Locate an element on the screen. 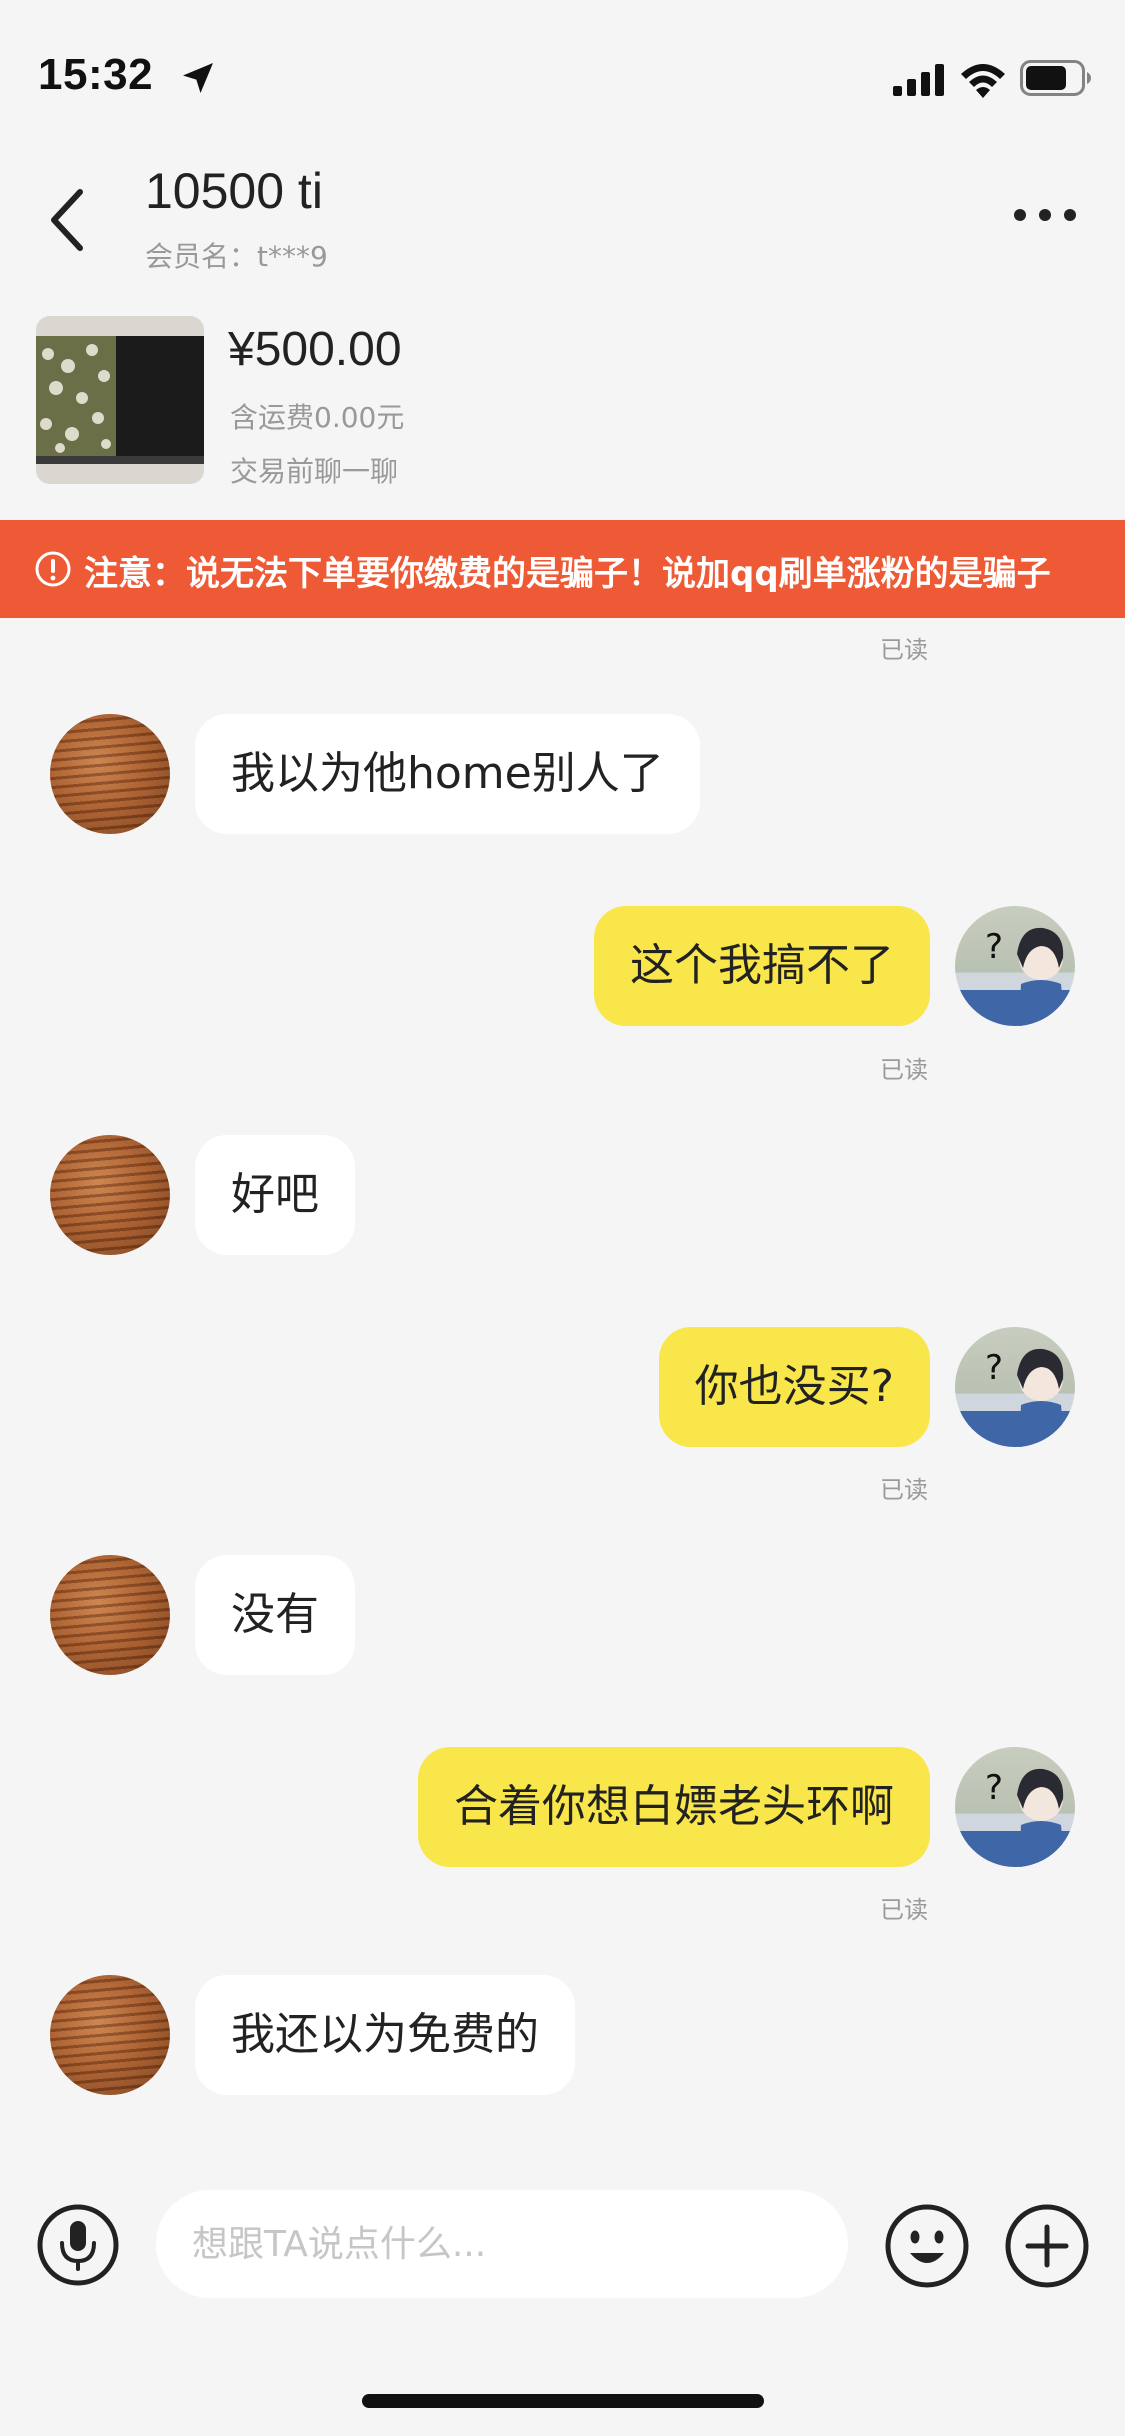 This screenshot has width=1125, height=2436. microphone-icon is located at coordinates (78, 2245).